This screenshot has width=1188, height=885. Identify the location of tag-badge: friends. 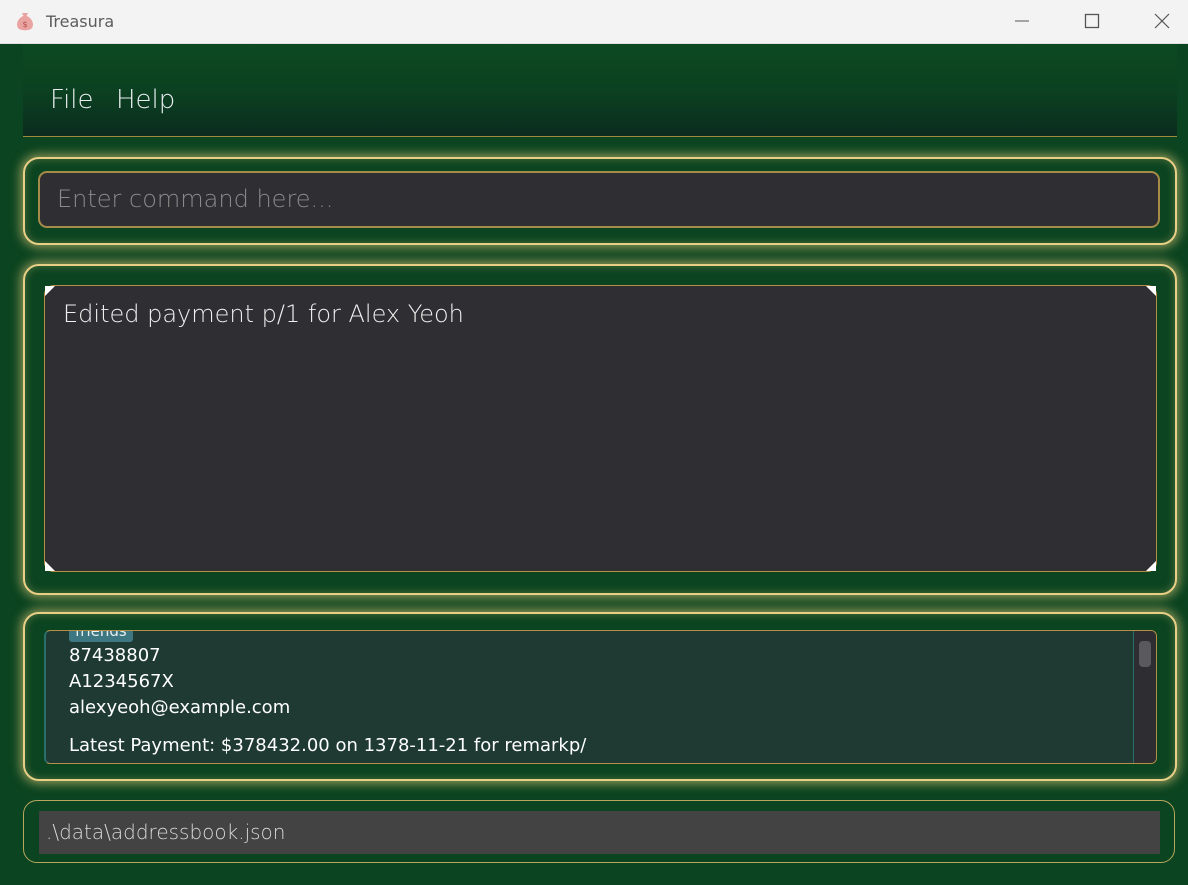
(101, 636).